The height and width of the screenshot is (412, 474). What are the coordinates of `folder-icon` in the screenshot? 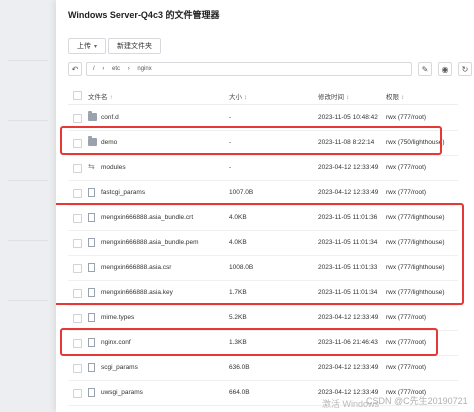 It's located at (92, 116).